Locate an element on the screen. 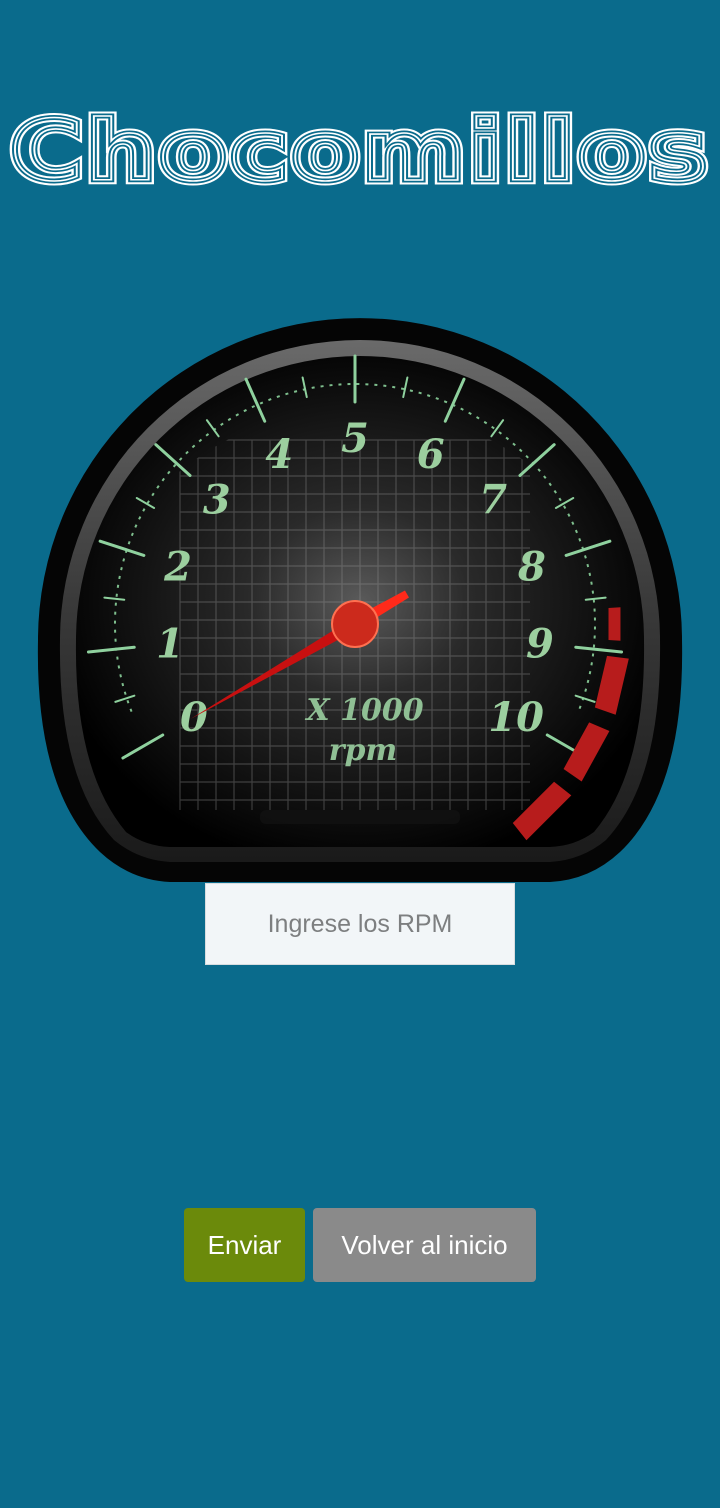  app-title: Chocomillos is located at coordinates (360, 150).